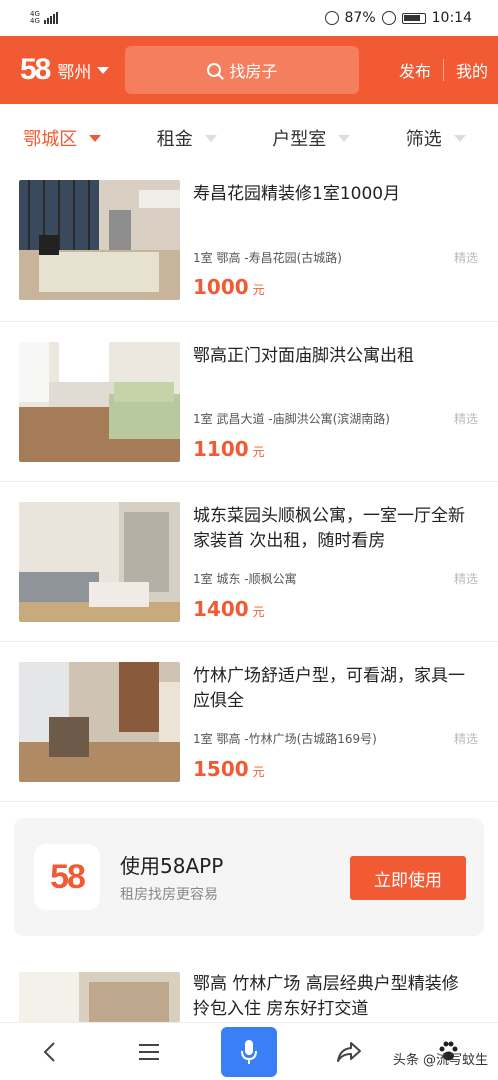  I want to click on listing-title: 鄂高正门对面庙脚洪公寓出租, so click(335, 356).